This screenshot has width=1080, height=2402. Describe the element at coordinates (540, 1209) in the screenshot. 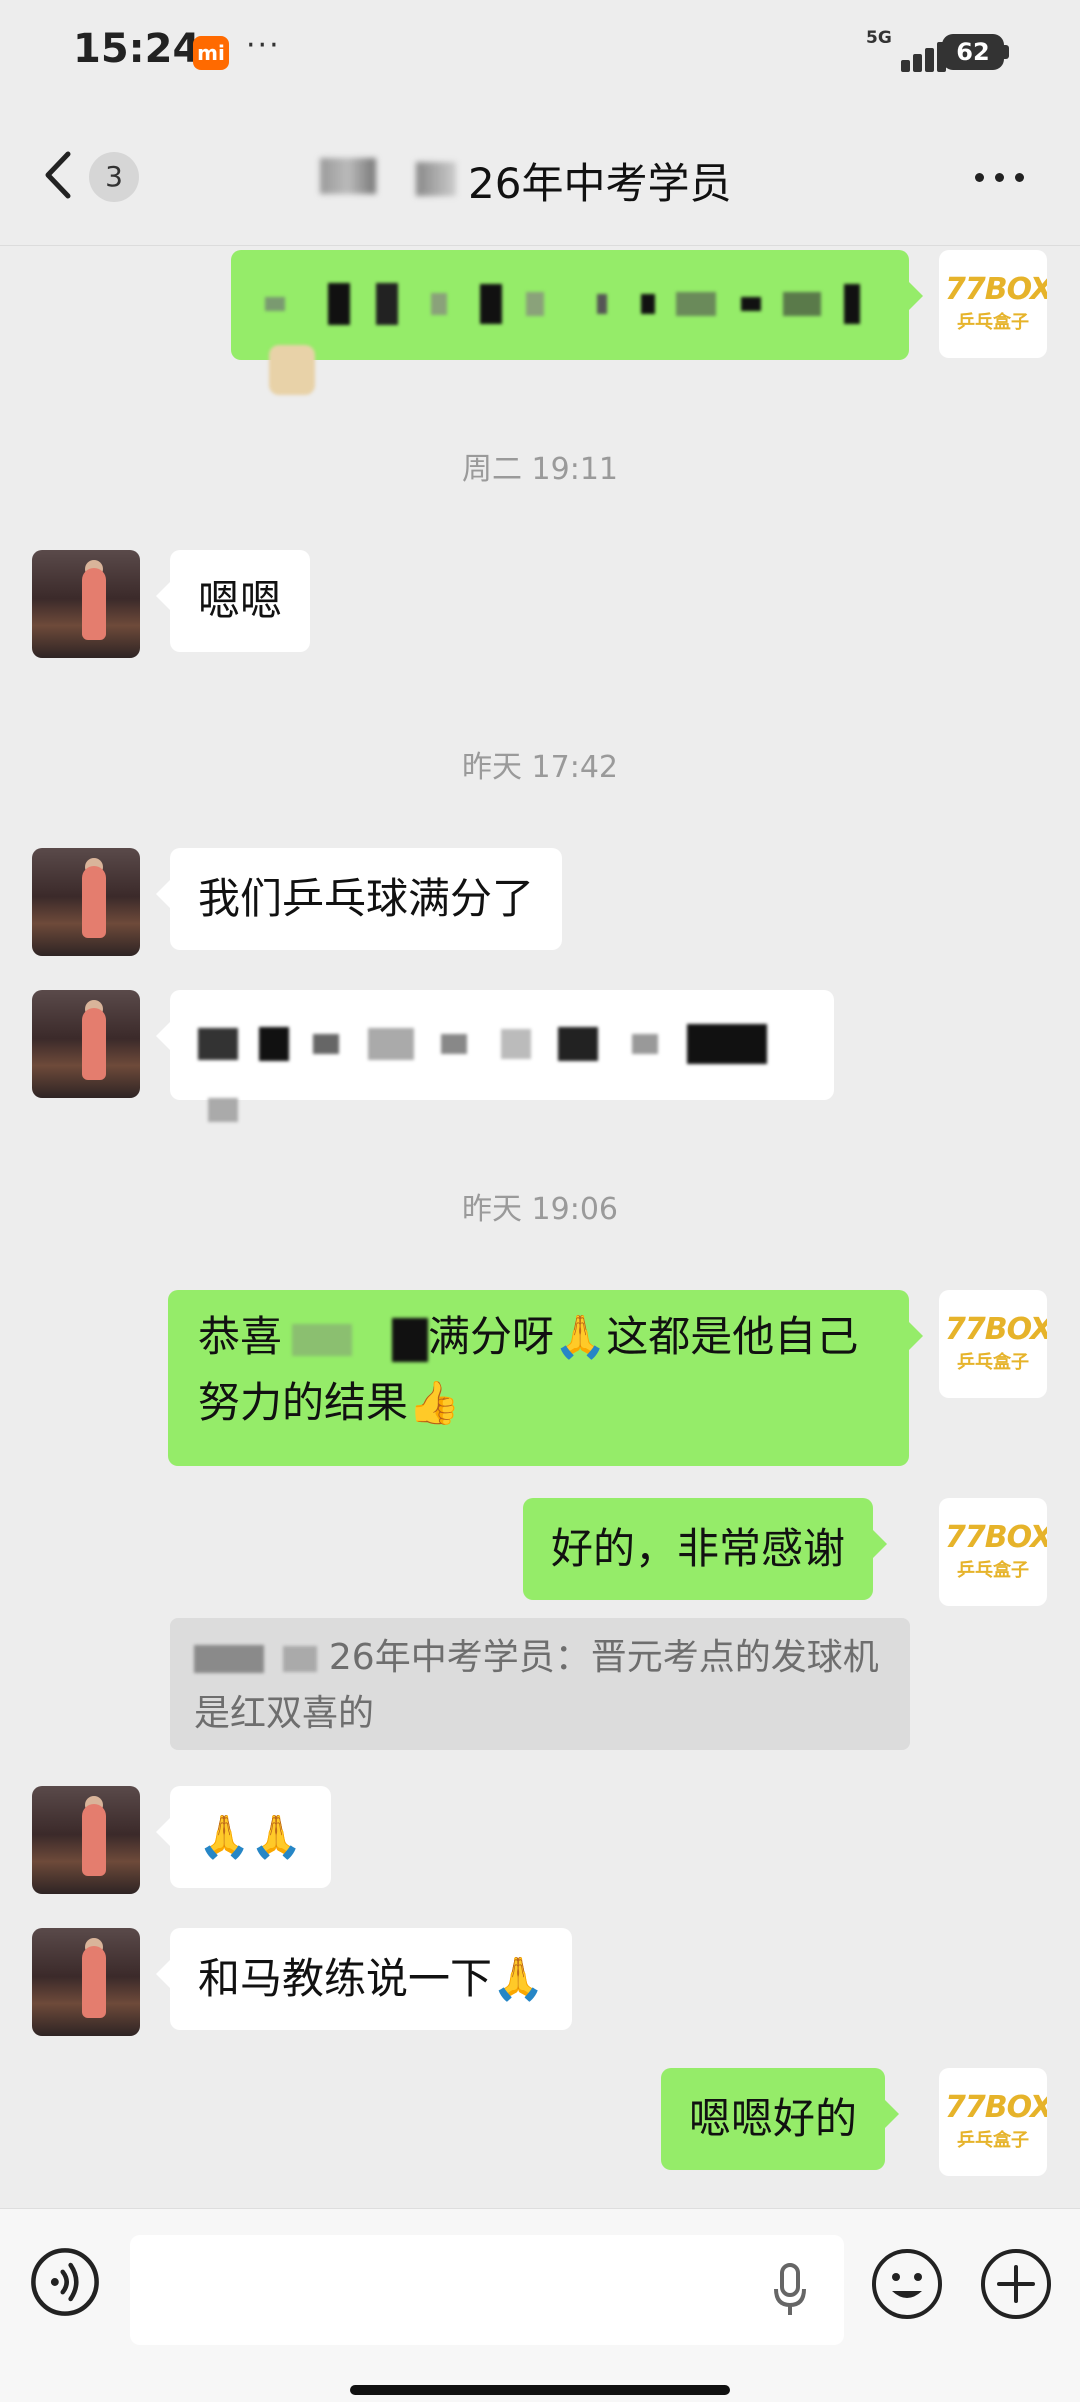

I see `timestamp: 昨天 19:06` at that location.